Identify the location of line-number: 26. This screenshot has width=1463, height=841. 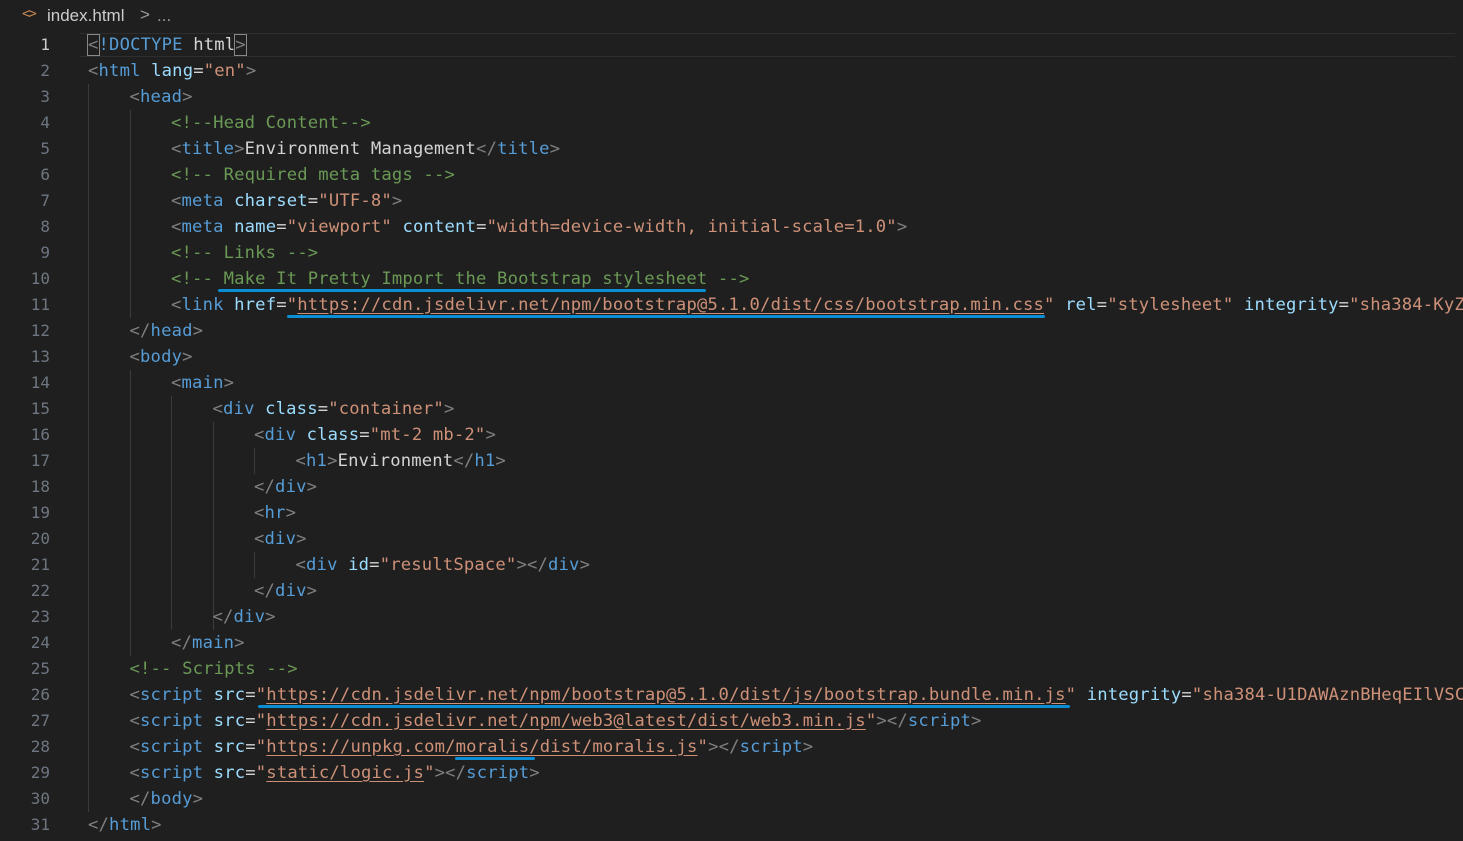
(40, 694).